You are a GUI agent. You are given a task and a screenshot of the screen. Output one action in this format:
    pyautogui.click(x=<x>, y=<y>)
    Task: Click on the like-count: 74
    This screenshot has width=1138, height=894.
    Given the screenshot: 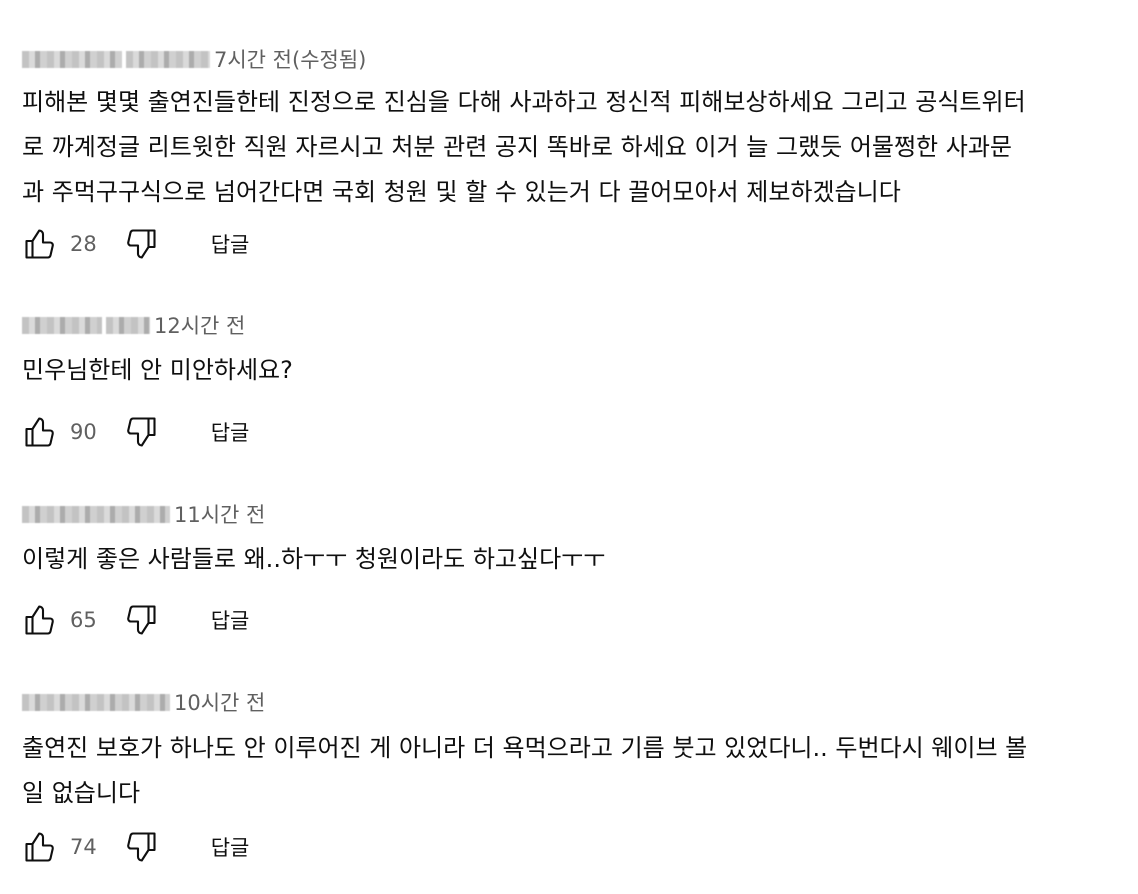 What is the action you would take?
    pyautogui.click(x=83, y=847)
    